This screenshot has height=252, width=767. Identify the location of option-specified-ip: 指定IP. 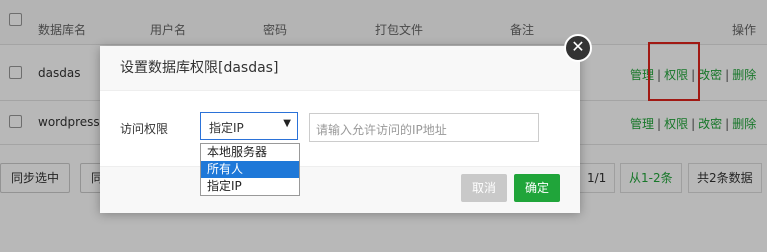
(250, 186).